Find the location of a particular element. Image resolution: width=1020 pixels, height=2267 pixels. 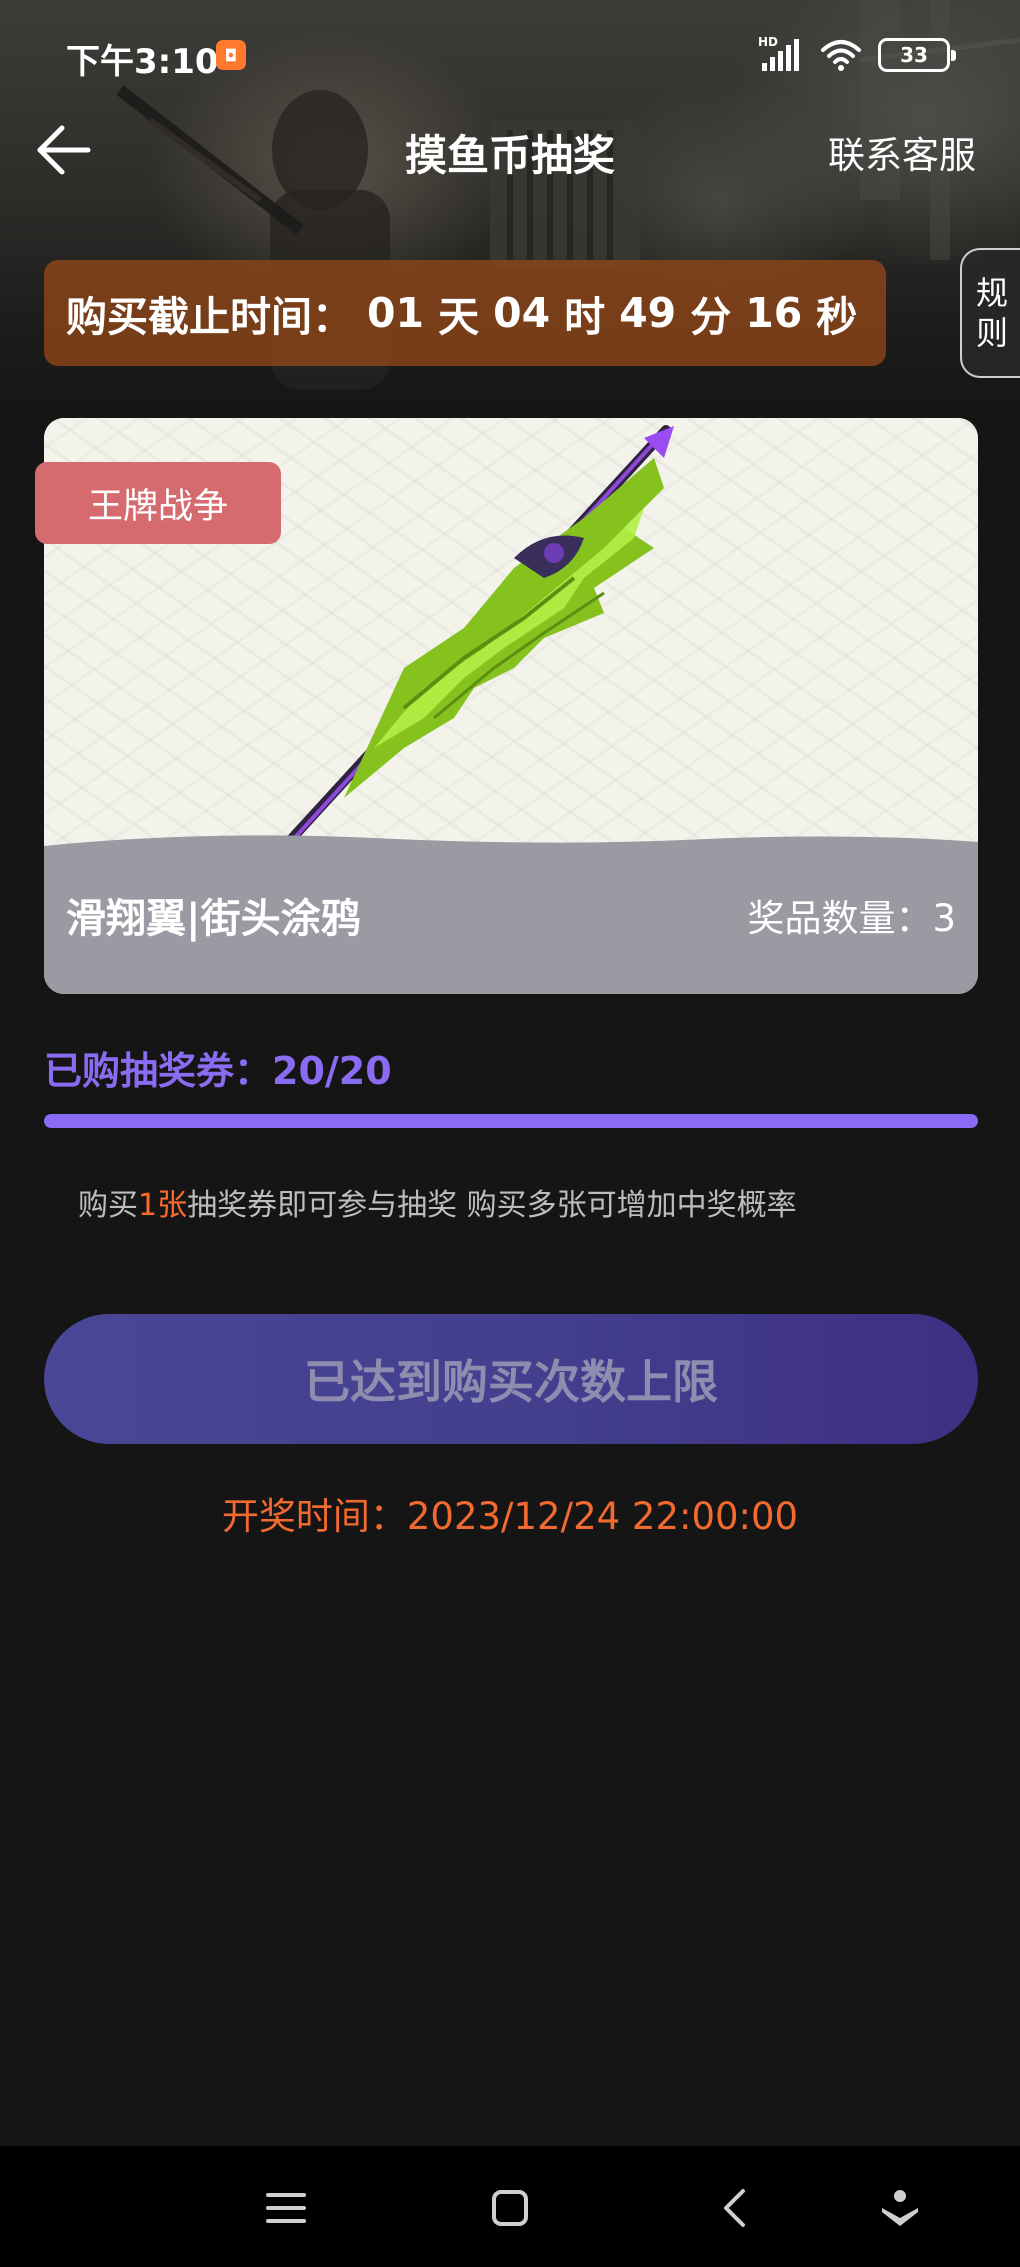

purchase-limit-button: 已达到购买次数上限 is located at coordinates (511, 1379).